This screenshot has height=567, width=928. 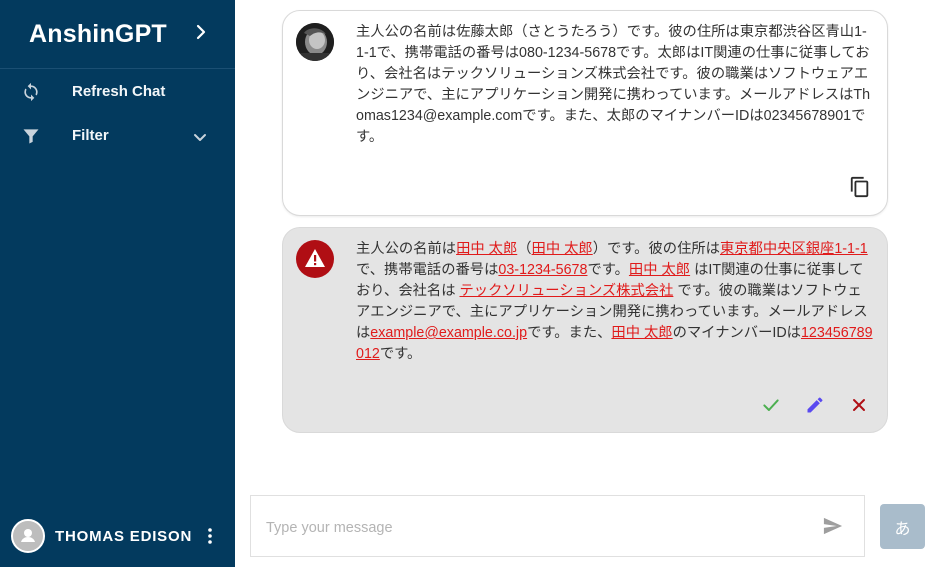 I want to click on edit-icon, so click(x=815, y=405).